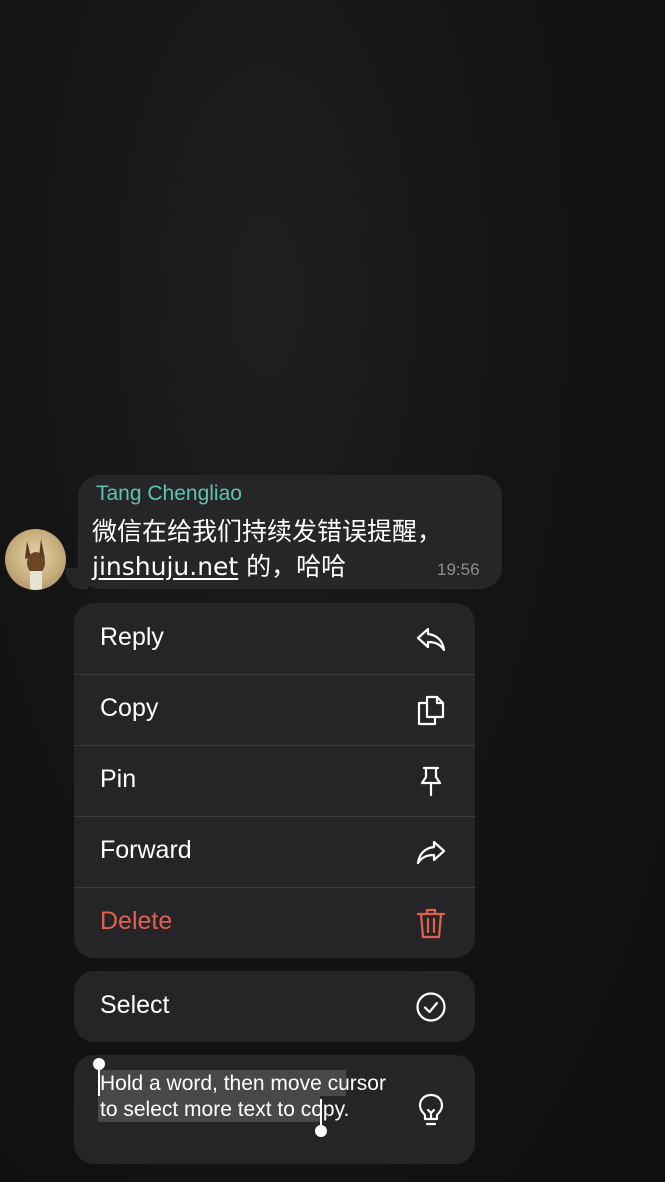 The image size is (665, 1182). Describe the element at coordinates (165, 566) in the screenshot. I see `message-link: jinshuju.net` at that location.